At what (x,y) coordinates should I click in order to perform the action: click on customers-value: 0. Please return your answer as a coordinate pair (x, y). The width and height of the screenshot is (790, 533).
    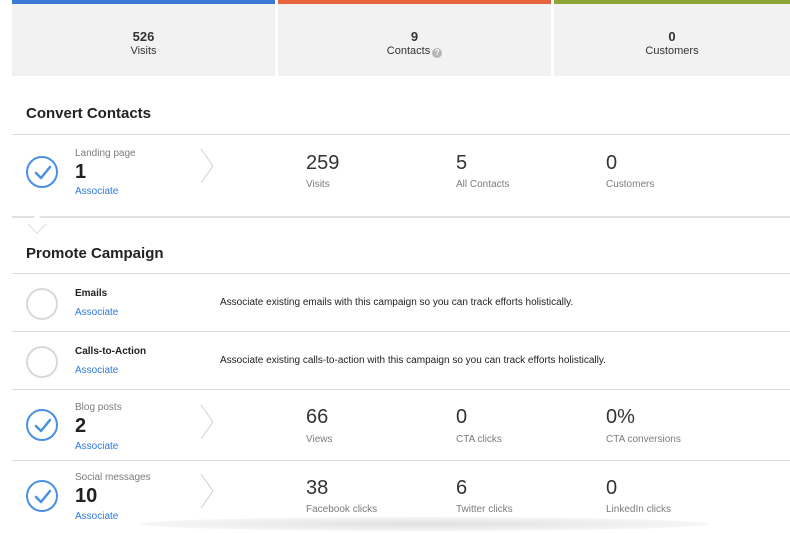
    Looking at the image, I should click on (672, 36).